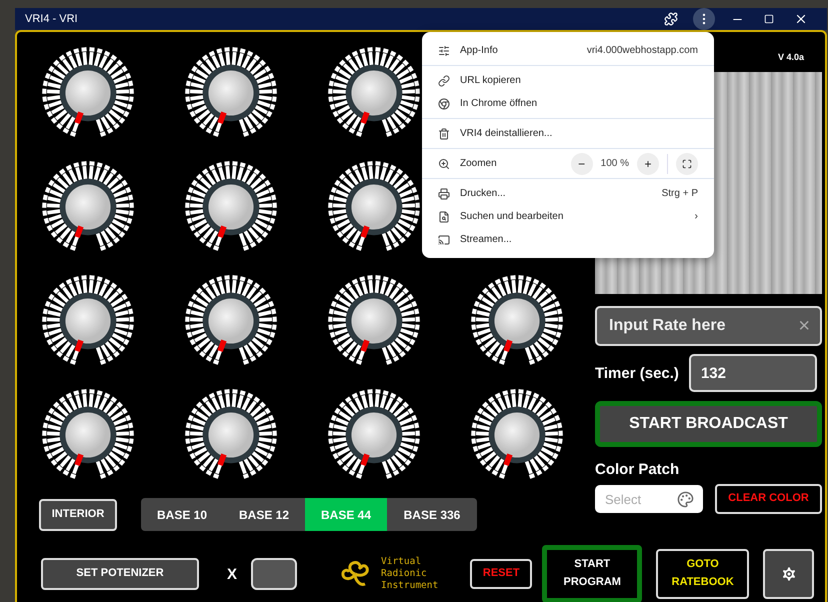 The image size is (828, 602). Describe the element at coordinates (444, 50) in the screenshot. I see `app-info-icon` at that location.